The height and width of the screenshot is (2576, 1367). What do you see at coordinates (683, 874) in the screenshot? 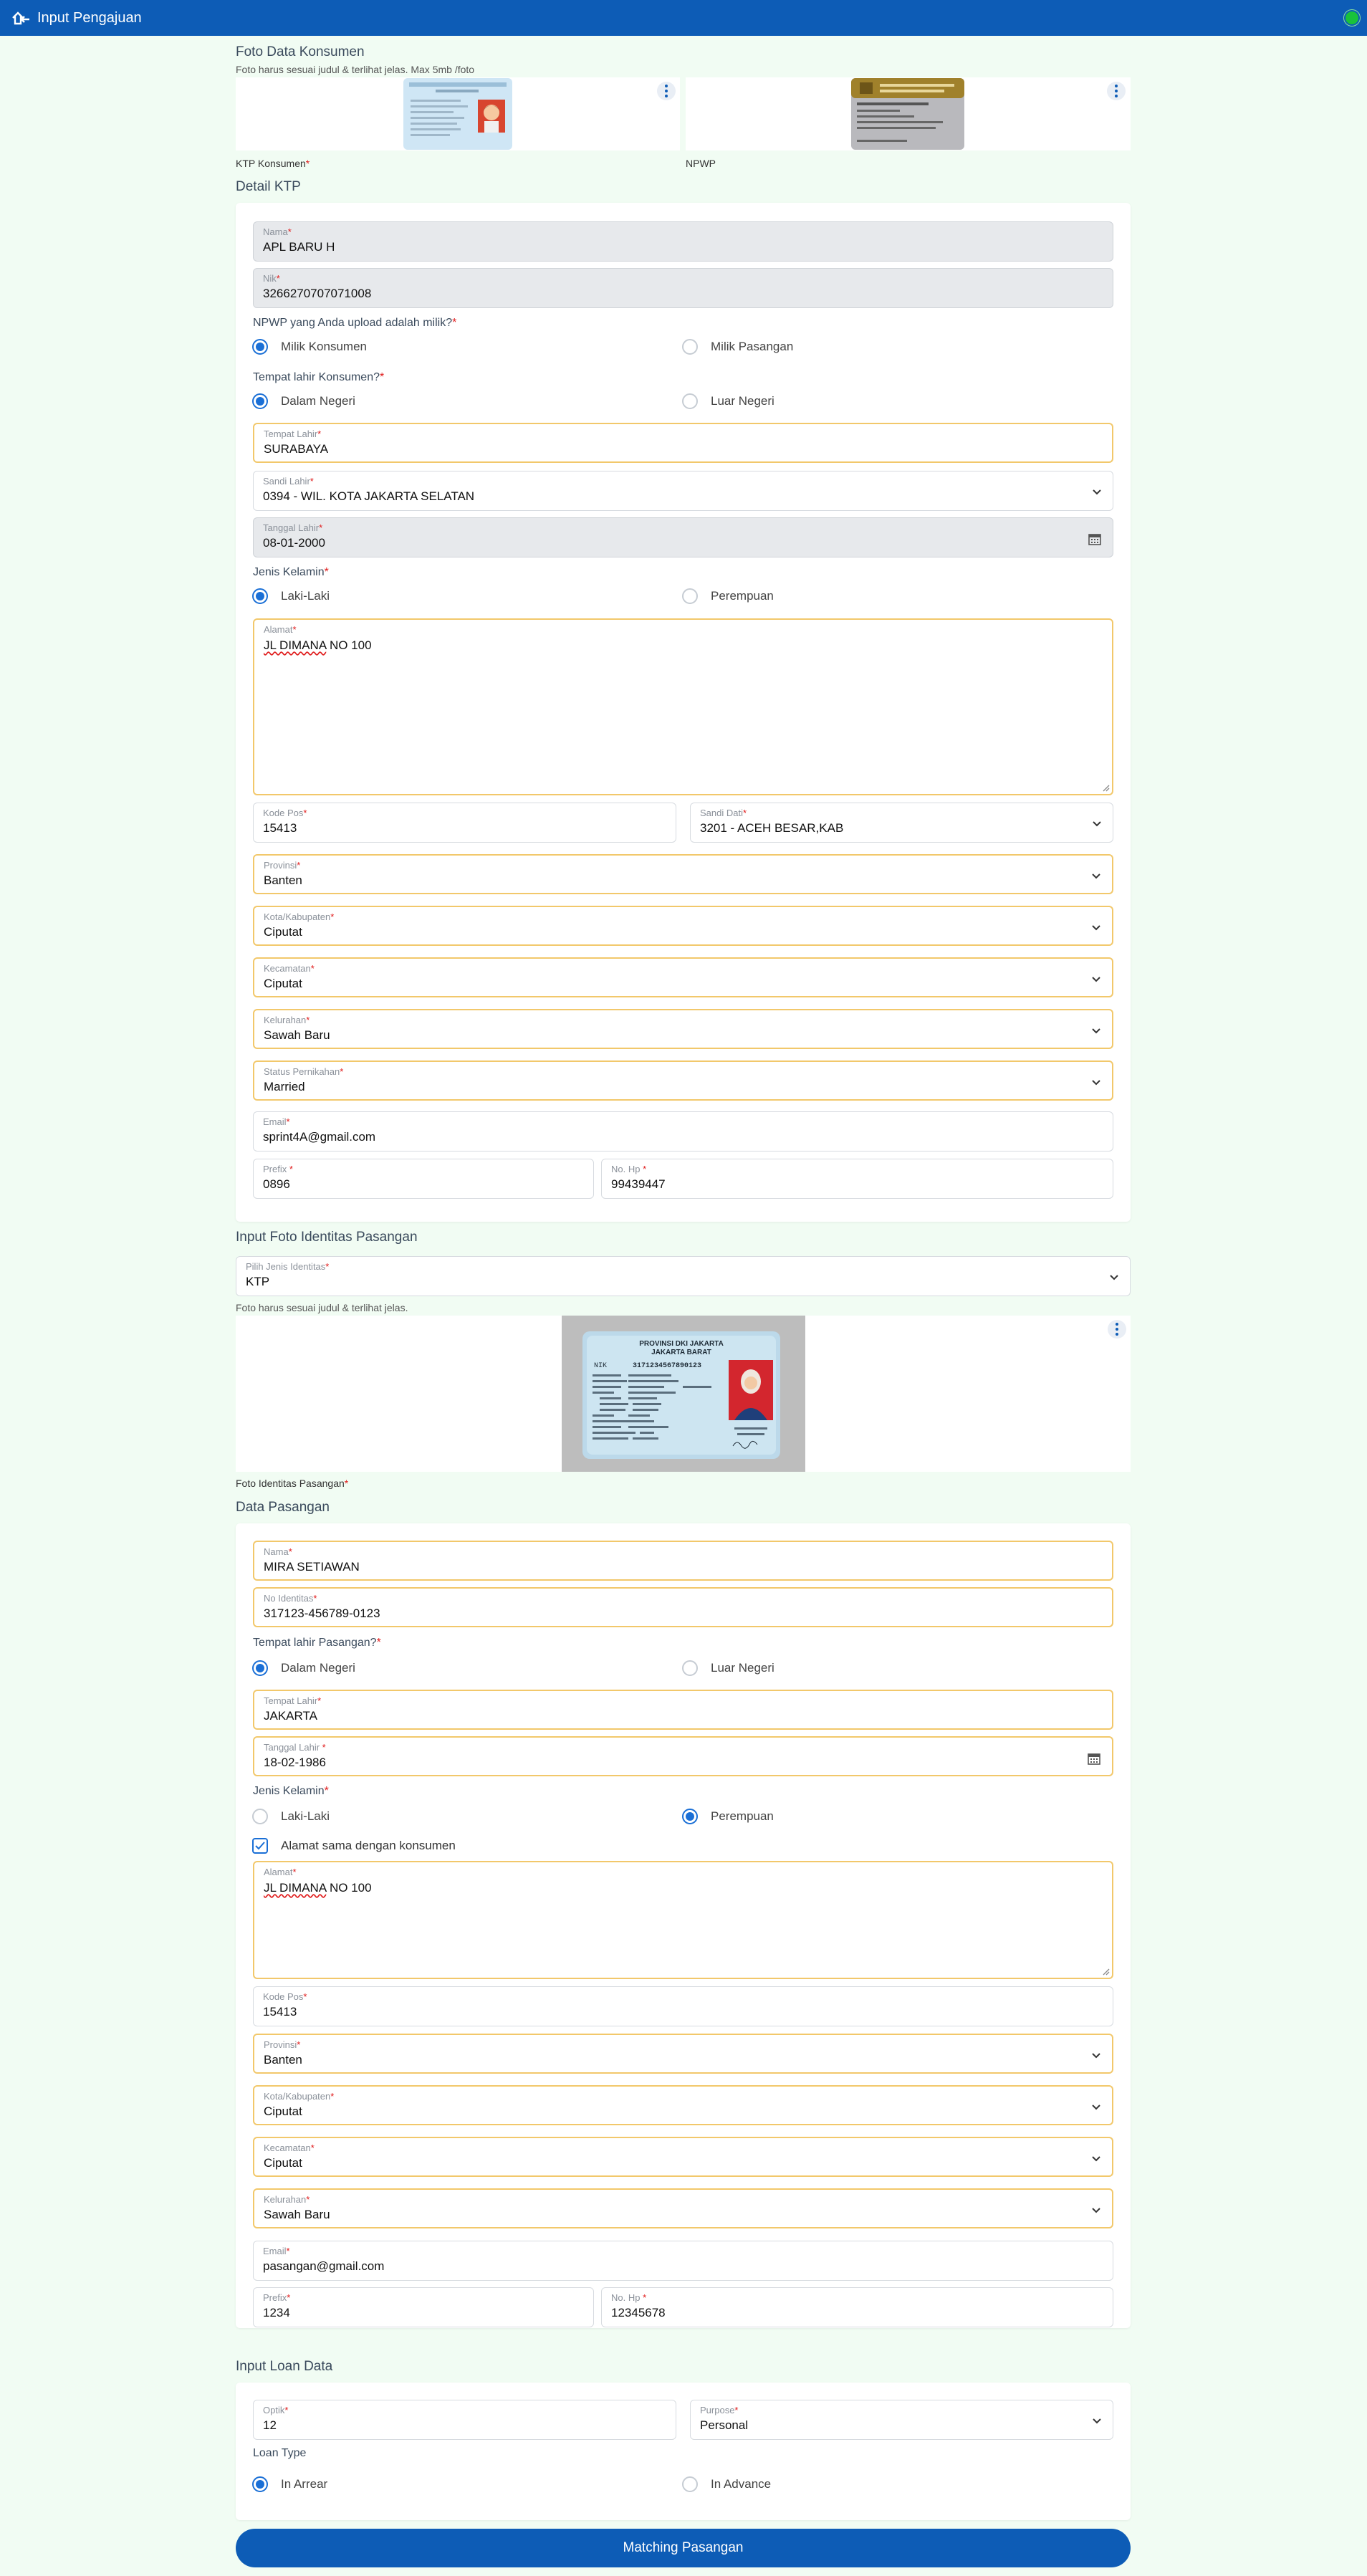
I see `provinsi-select: Provinsi* Banten` at bounding box center [683, 874].